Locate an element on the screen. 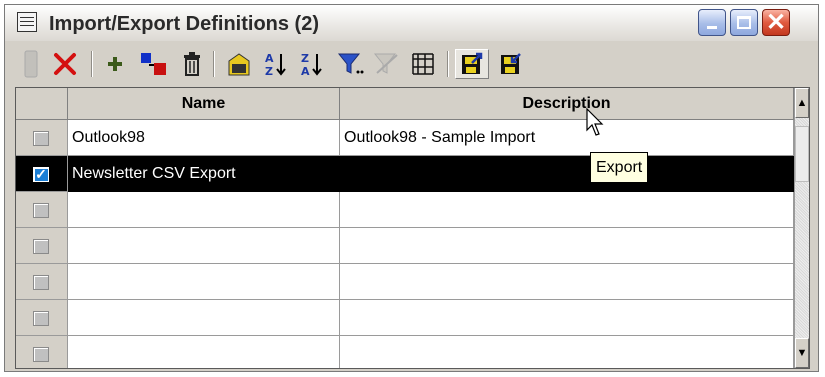  arrow-up-icon: ▲ is located at coordinates (802, 103).